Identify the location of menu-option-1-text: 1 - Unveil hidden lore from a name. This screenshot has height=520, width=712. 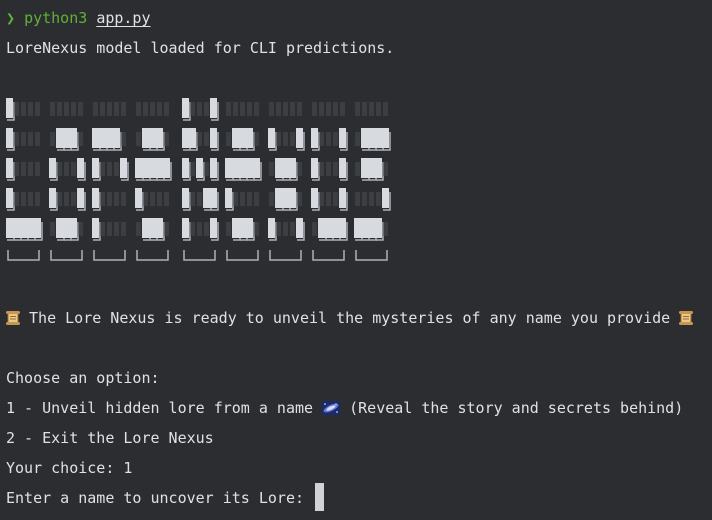
(160, 408).